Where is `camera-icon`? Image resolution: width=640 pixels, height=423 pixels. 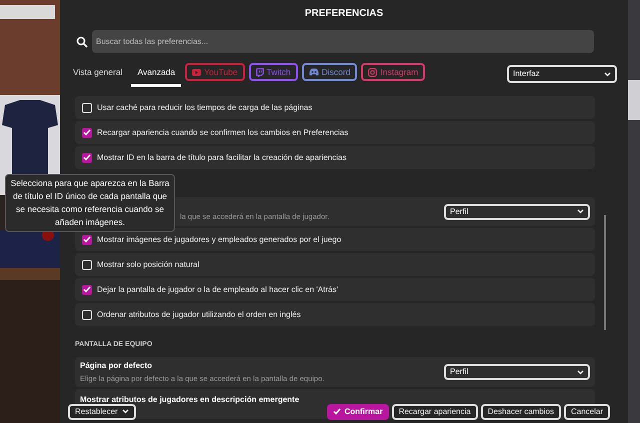
camera-icon is located at coordinates (373, 72).